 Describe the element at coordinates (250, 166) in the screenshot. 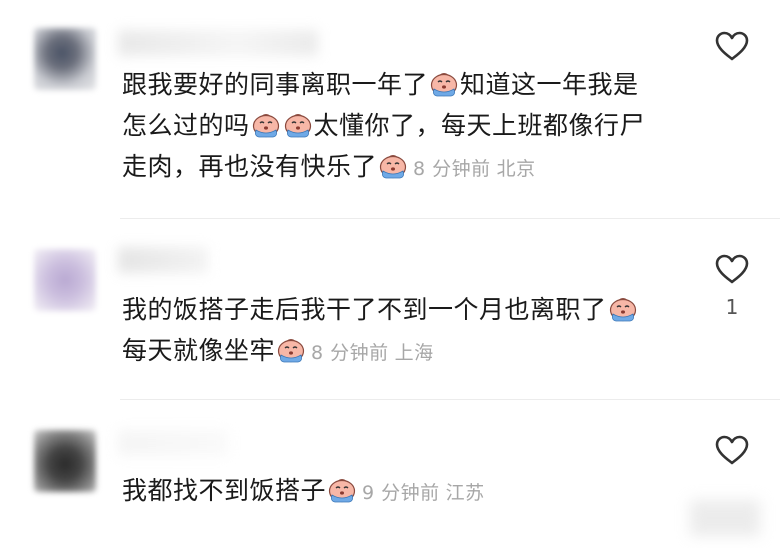

I see `comment-line: 走肉，再也没有快乐了` at that location.